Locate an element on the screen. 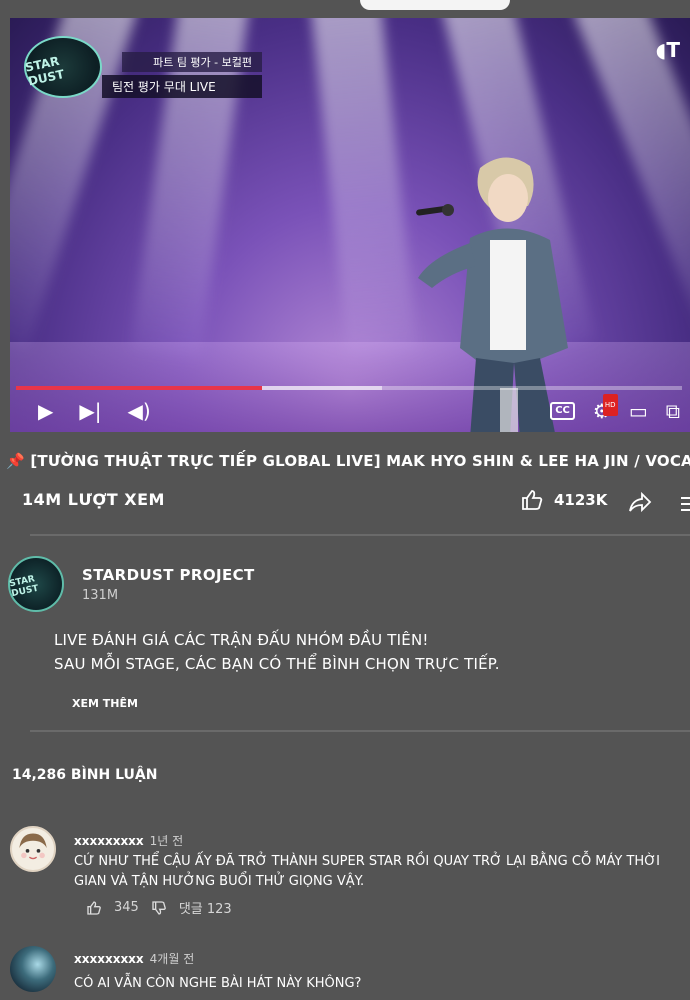 The width and height of the screenshot is (690, 1000). play-icon: ▶ is located at coordinates (45, 411).